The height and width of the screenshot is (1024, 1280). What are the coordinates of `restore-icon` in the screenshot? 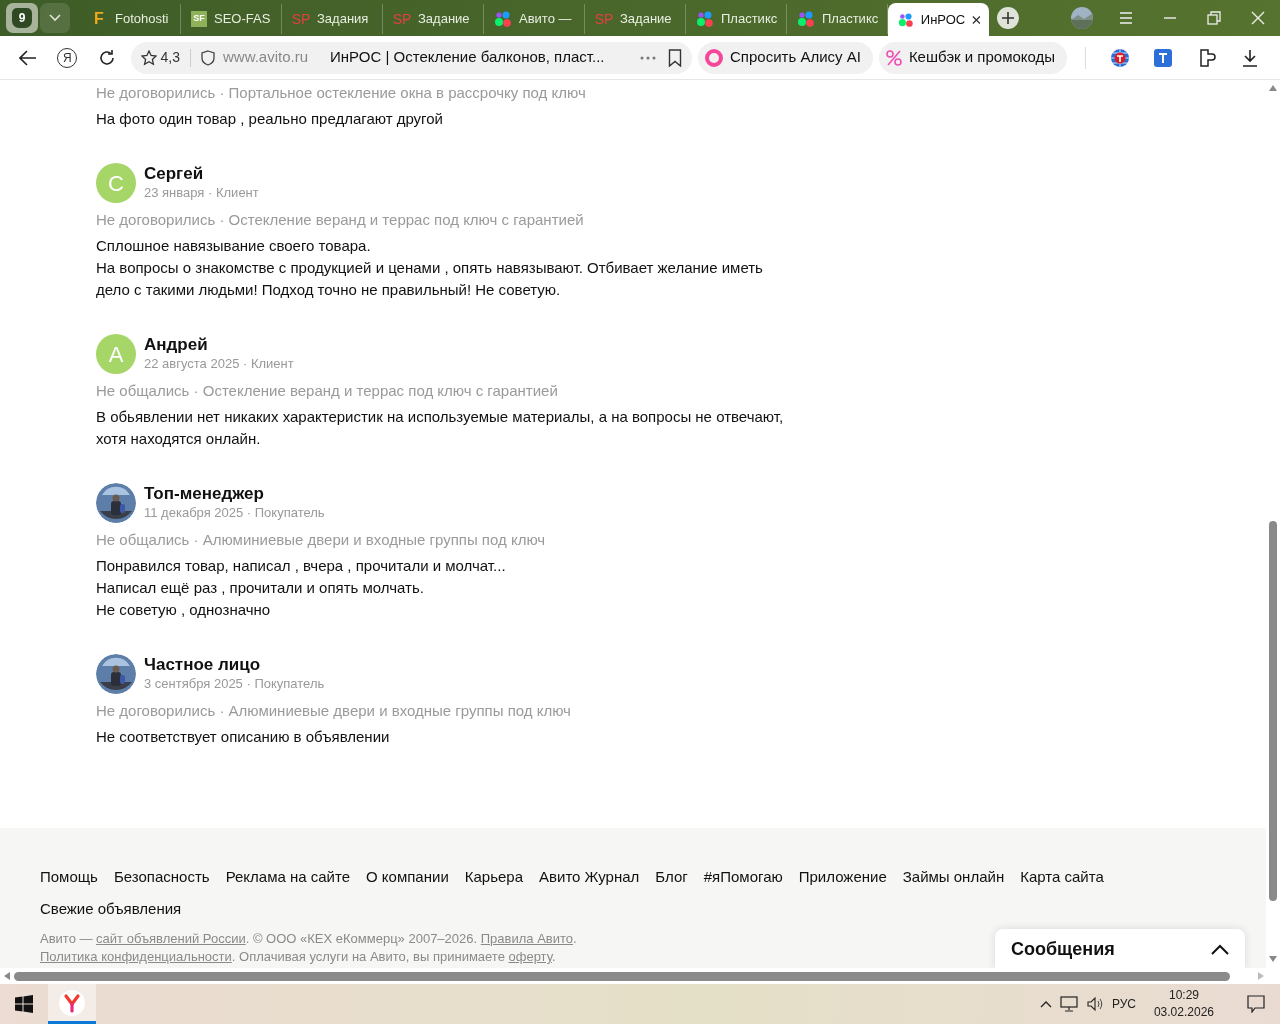 It's located at (1214, 18).